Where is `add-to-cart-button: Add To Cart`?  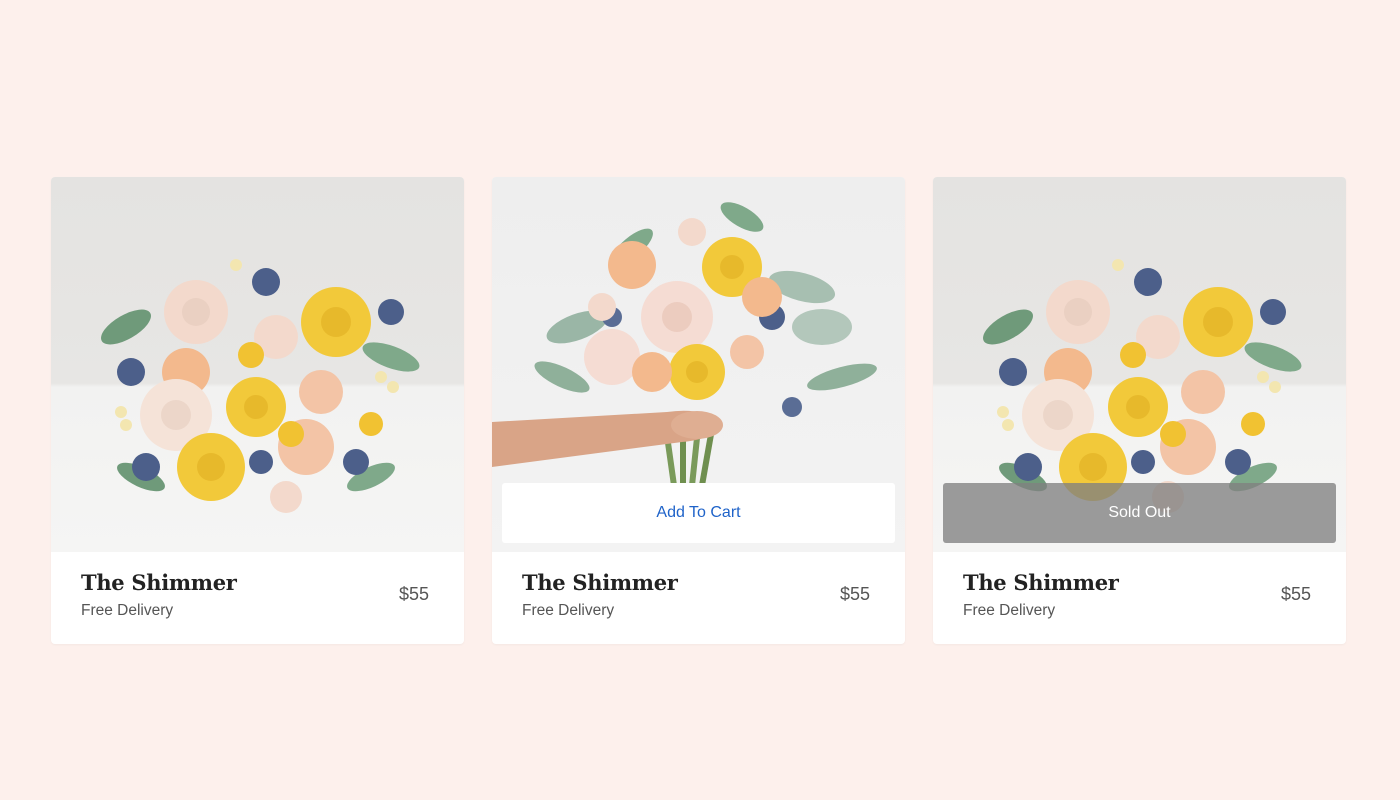
add-to-cart-button: Add To Cart is located at coordinates (698, 513).